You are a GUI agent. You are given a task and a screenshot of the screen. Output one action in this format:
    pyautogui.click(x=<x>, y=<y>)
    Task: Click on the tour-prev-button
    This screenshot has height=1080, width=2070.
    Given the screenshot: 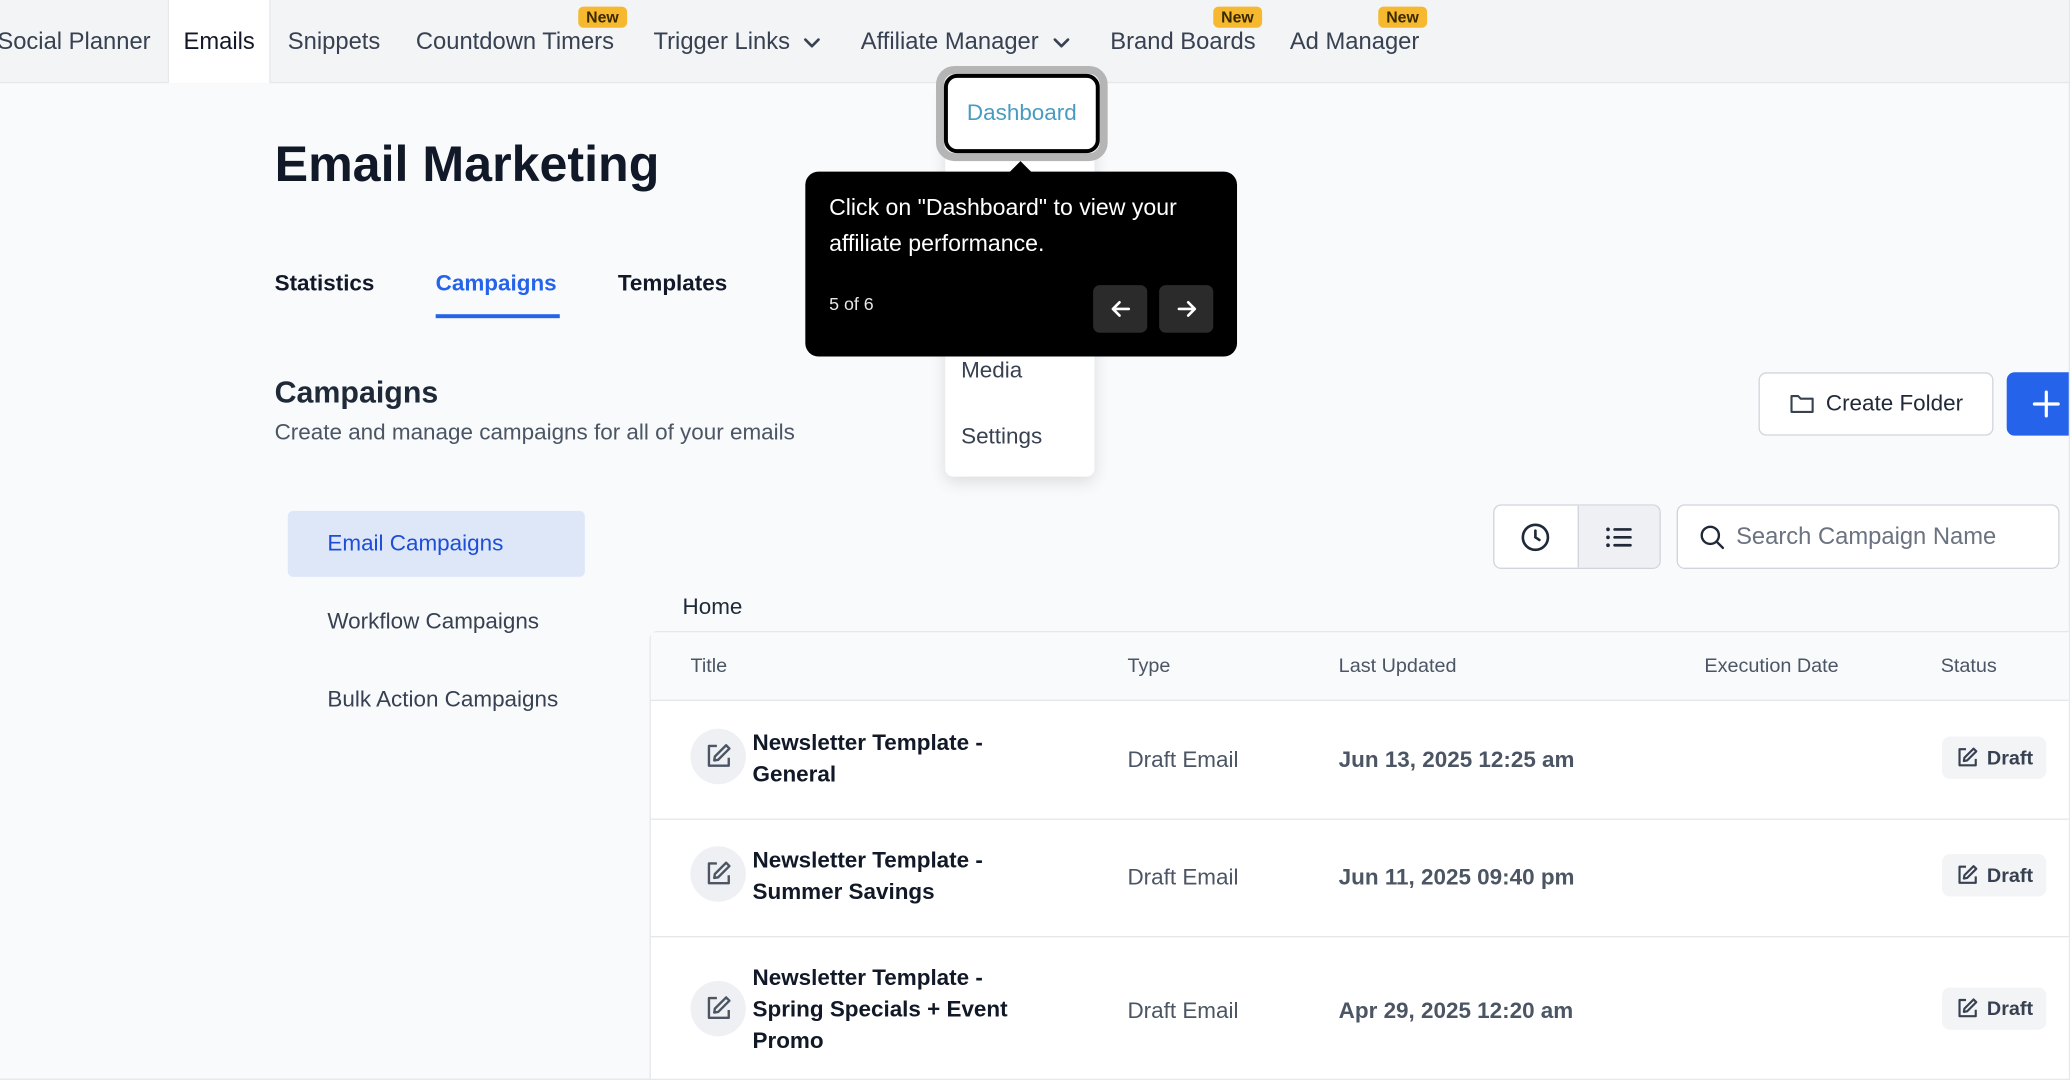 What is the action you would take?
    pyautogui.click(x=1120, y=309)
    